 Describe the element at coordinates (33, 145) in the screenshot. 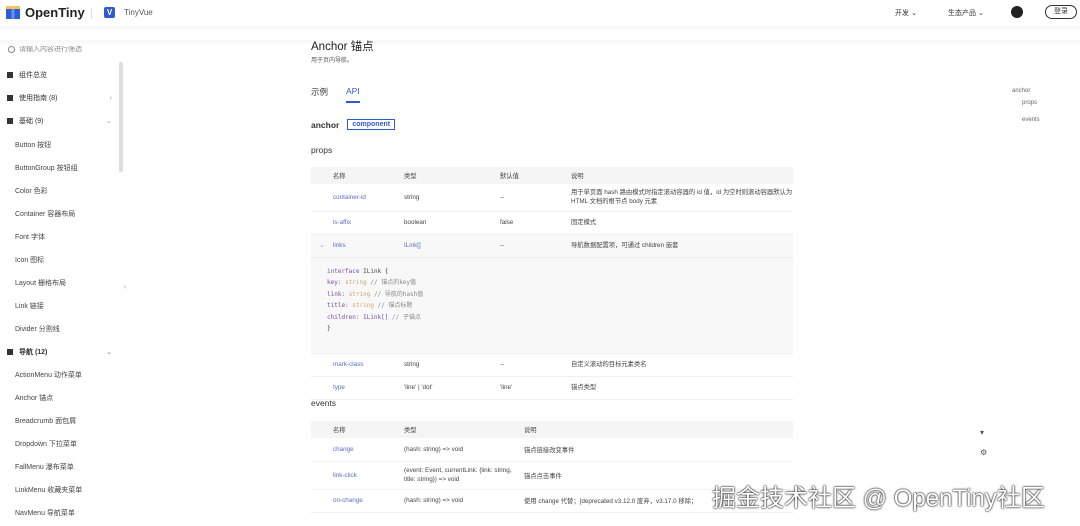

I see `sidebar-item: Button 按钮` at that location.